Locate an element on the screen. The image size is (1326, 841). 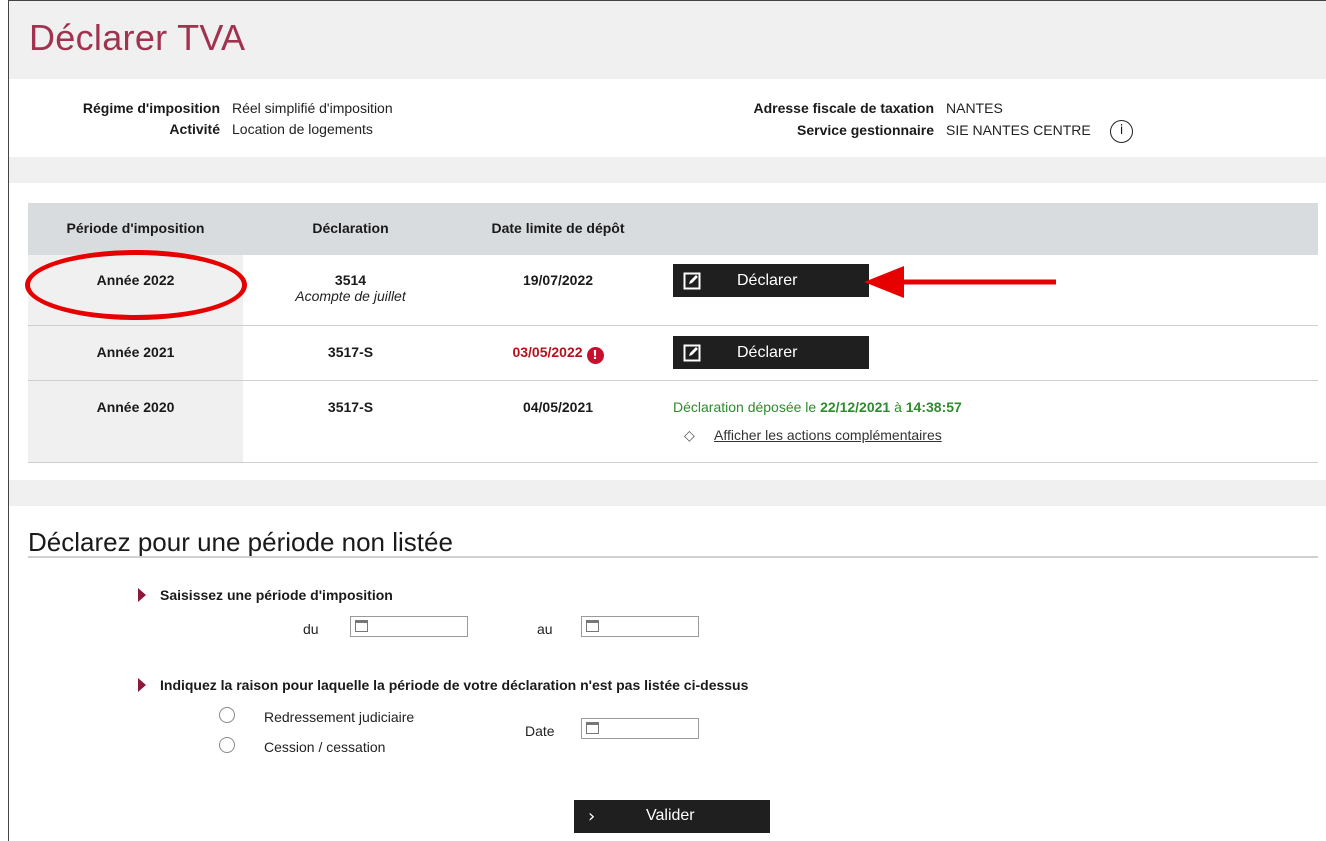
service-label: Service gestionnaire is located at coordinates (865, 130).